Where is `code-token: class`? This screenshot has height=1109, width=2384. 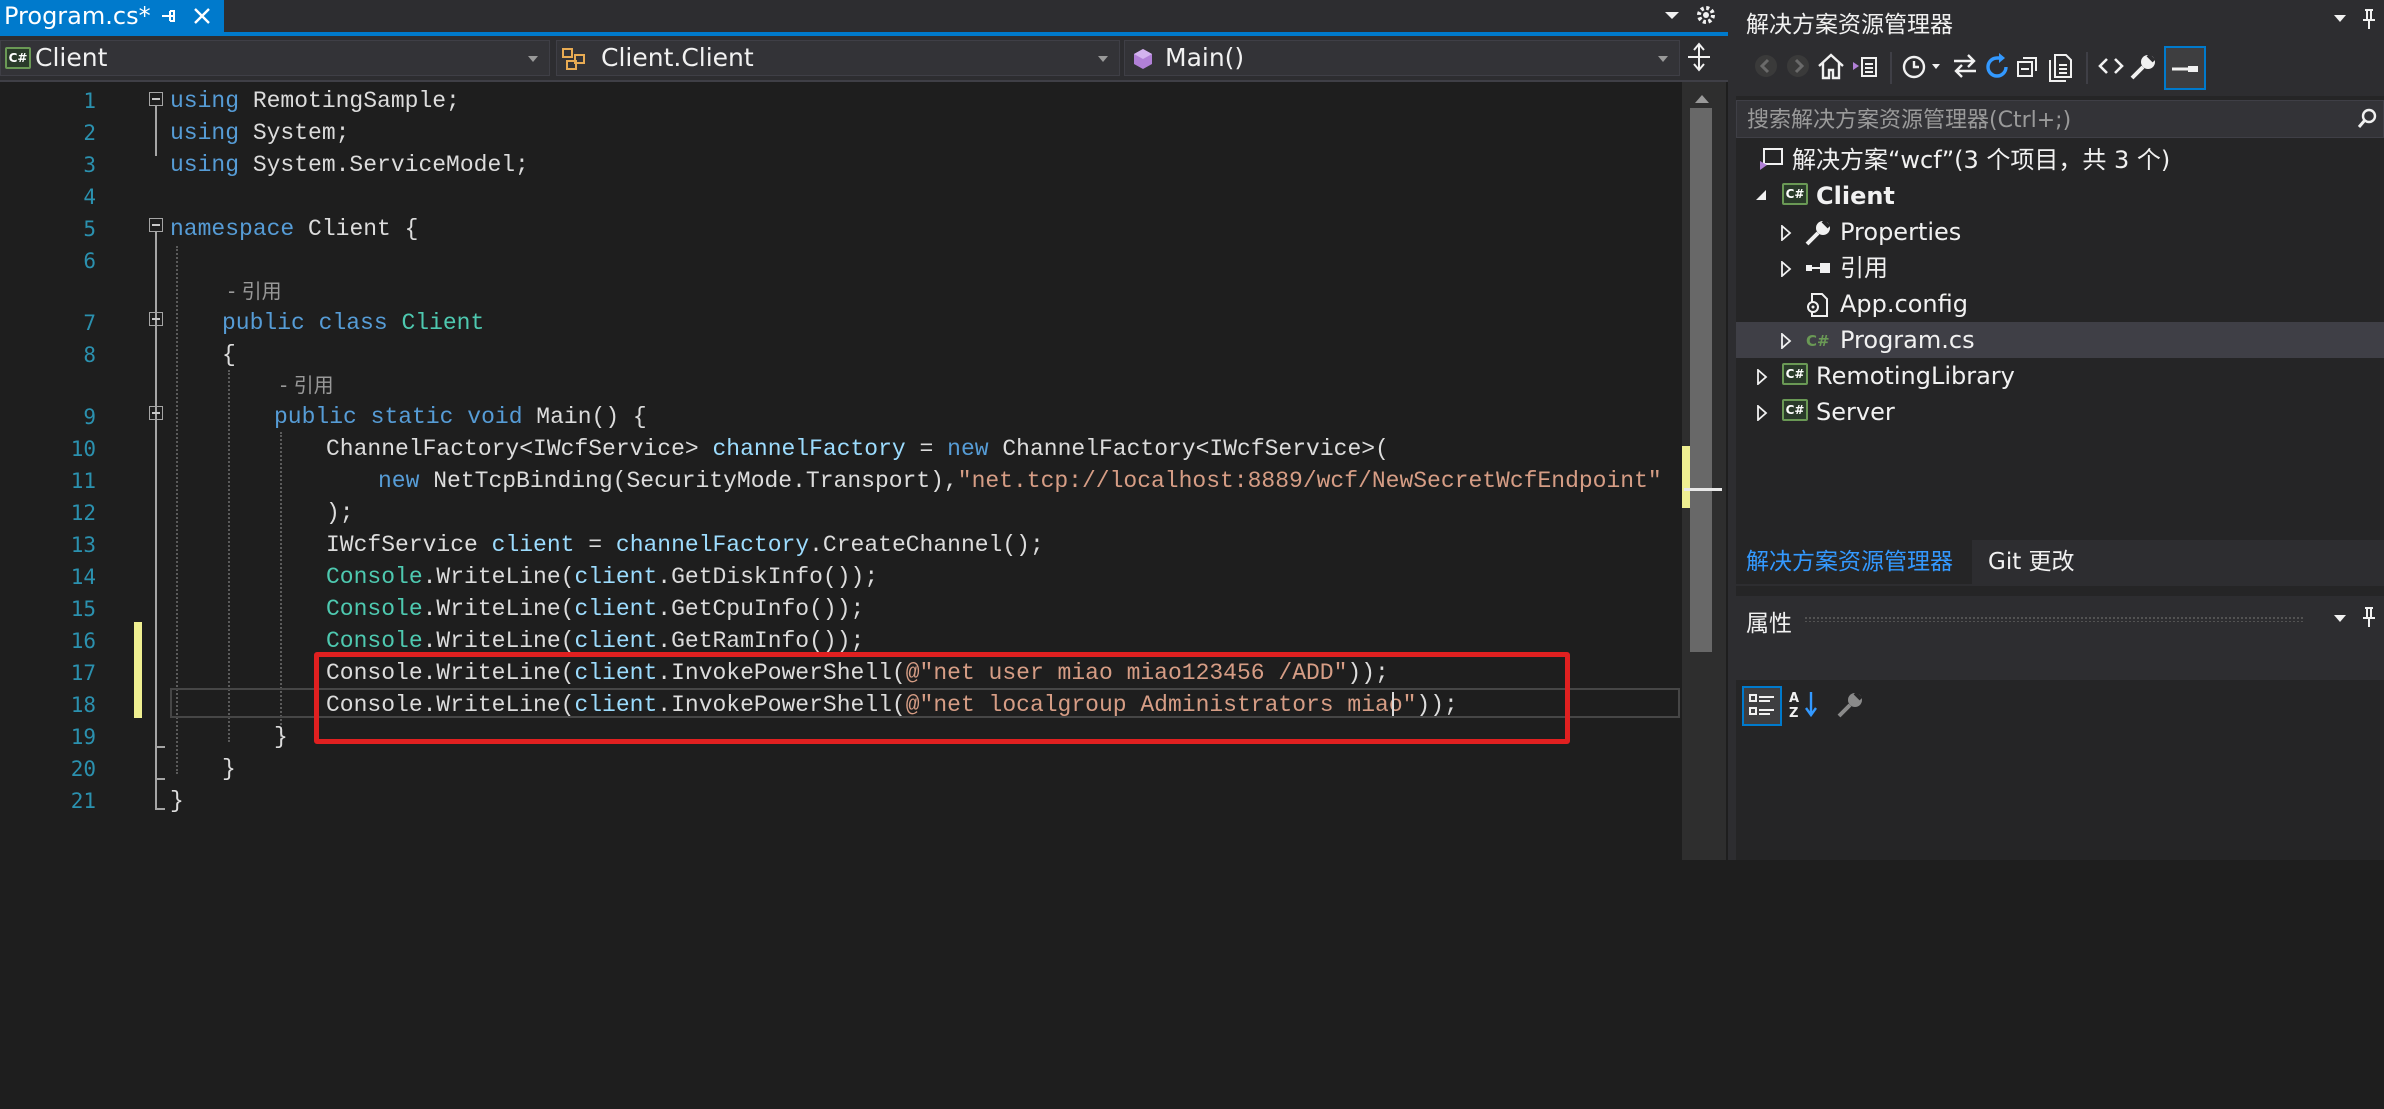
code-token: class is located at coordinates (353, 323).